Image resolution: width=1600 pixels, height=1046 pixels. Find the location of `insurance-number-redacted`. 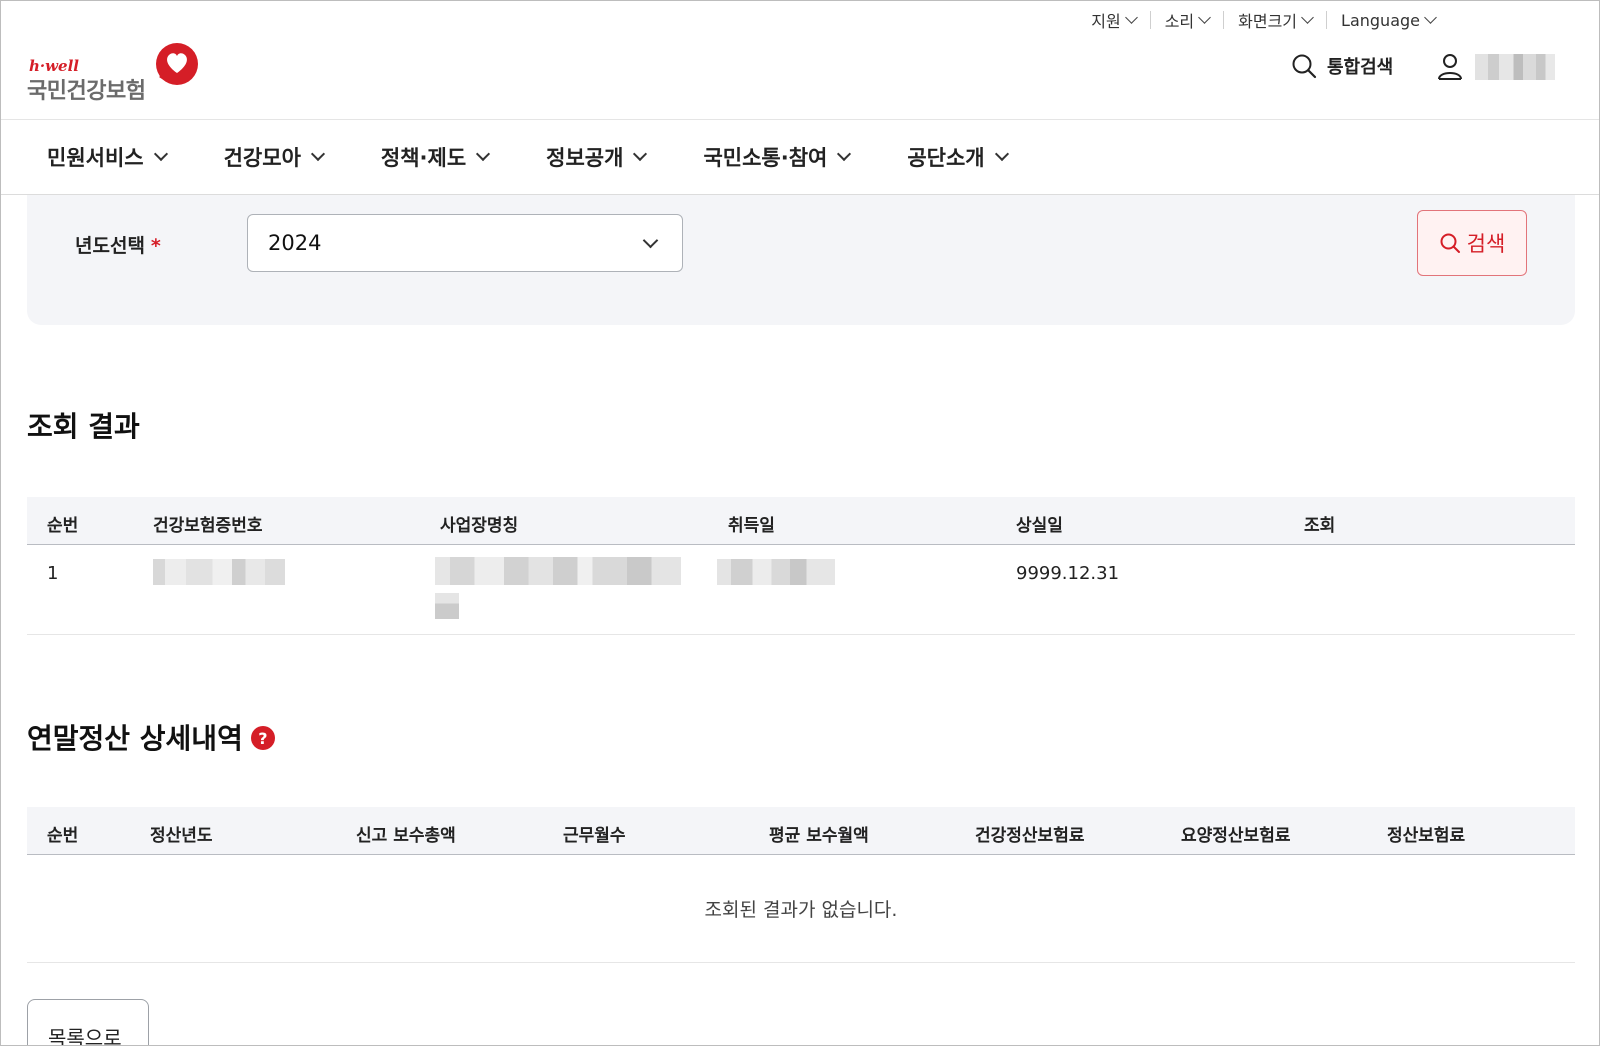

insurance-number-redacted is located at coordinates (219, 572).